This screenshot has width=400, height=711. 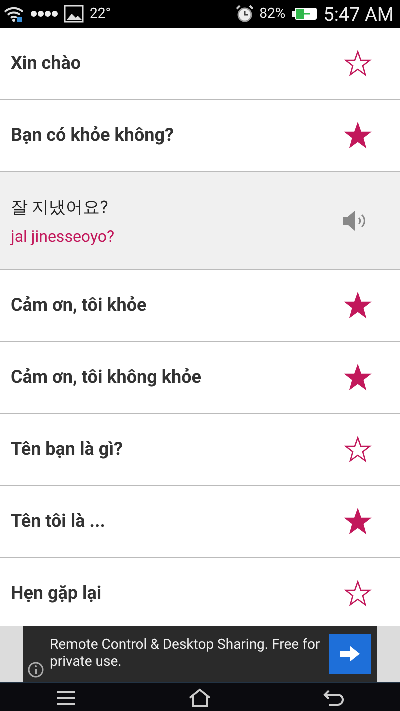 What do you see at coordinates (46, 63) in the screenshot?
I see `phrase-text: Xin chào` at bounding box center [46, 63].